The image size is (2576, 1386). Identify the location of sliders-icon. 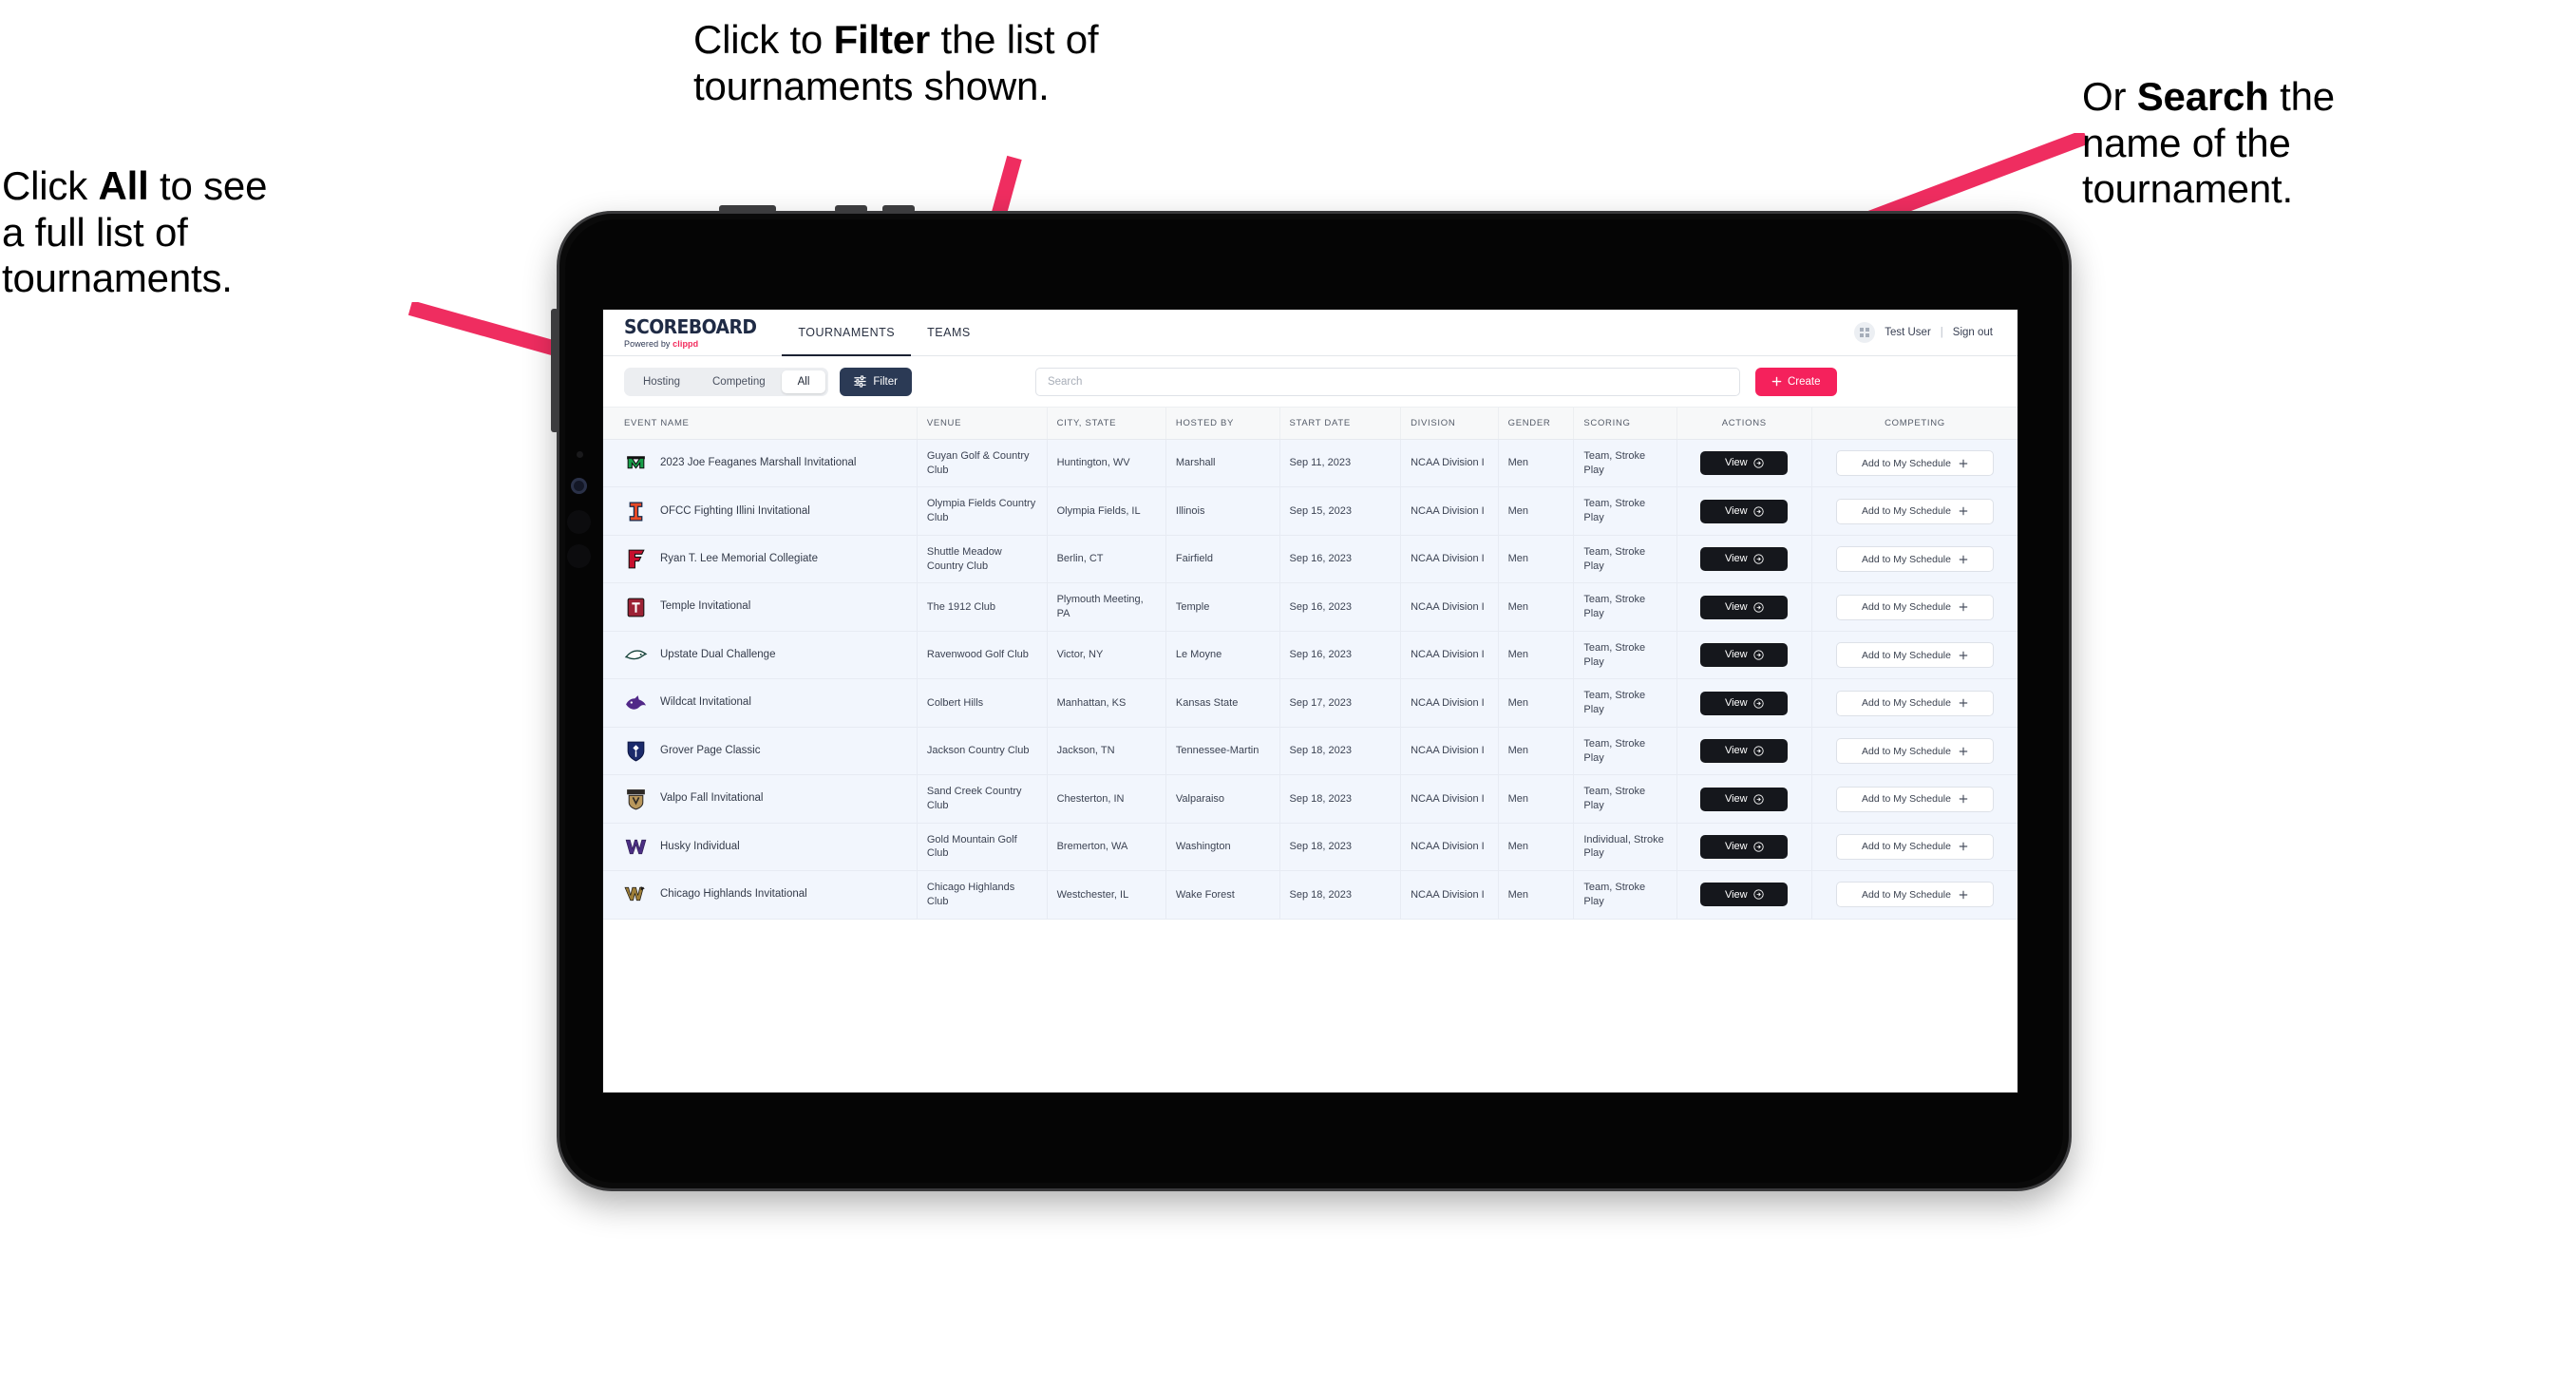
(860, 381).